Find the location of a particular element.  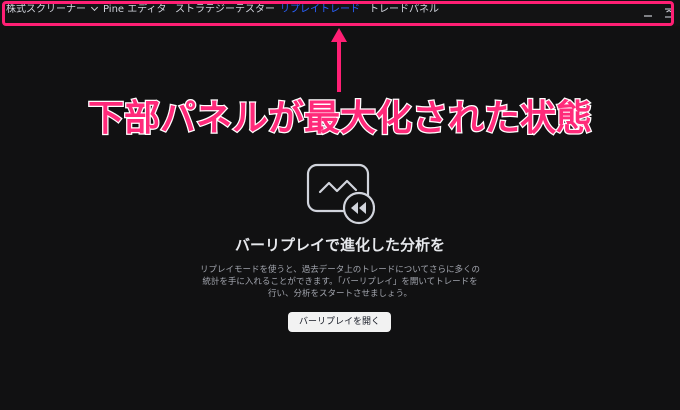

annotation-callout: 下部パネルが最大化された状態 is located at coordinates (340, 119).